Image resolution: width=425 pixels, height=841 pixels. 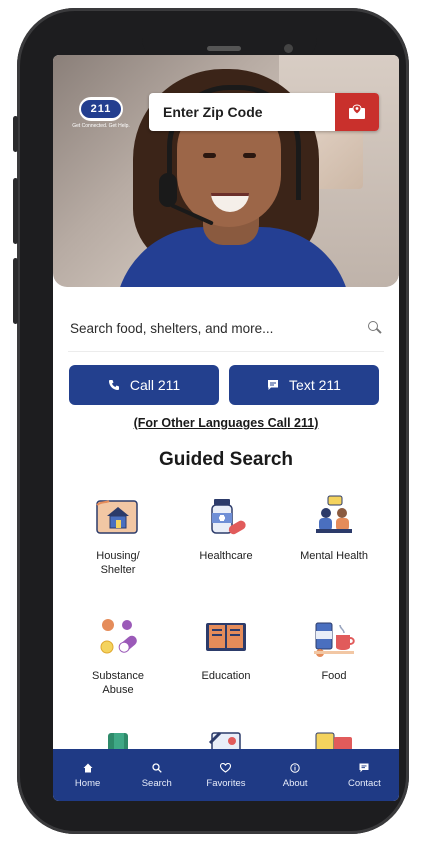 I want to click on chat-icon, so click(x=364, y=768).